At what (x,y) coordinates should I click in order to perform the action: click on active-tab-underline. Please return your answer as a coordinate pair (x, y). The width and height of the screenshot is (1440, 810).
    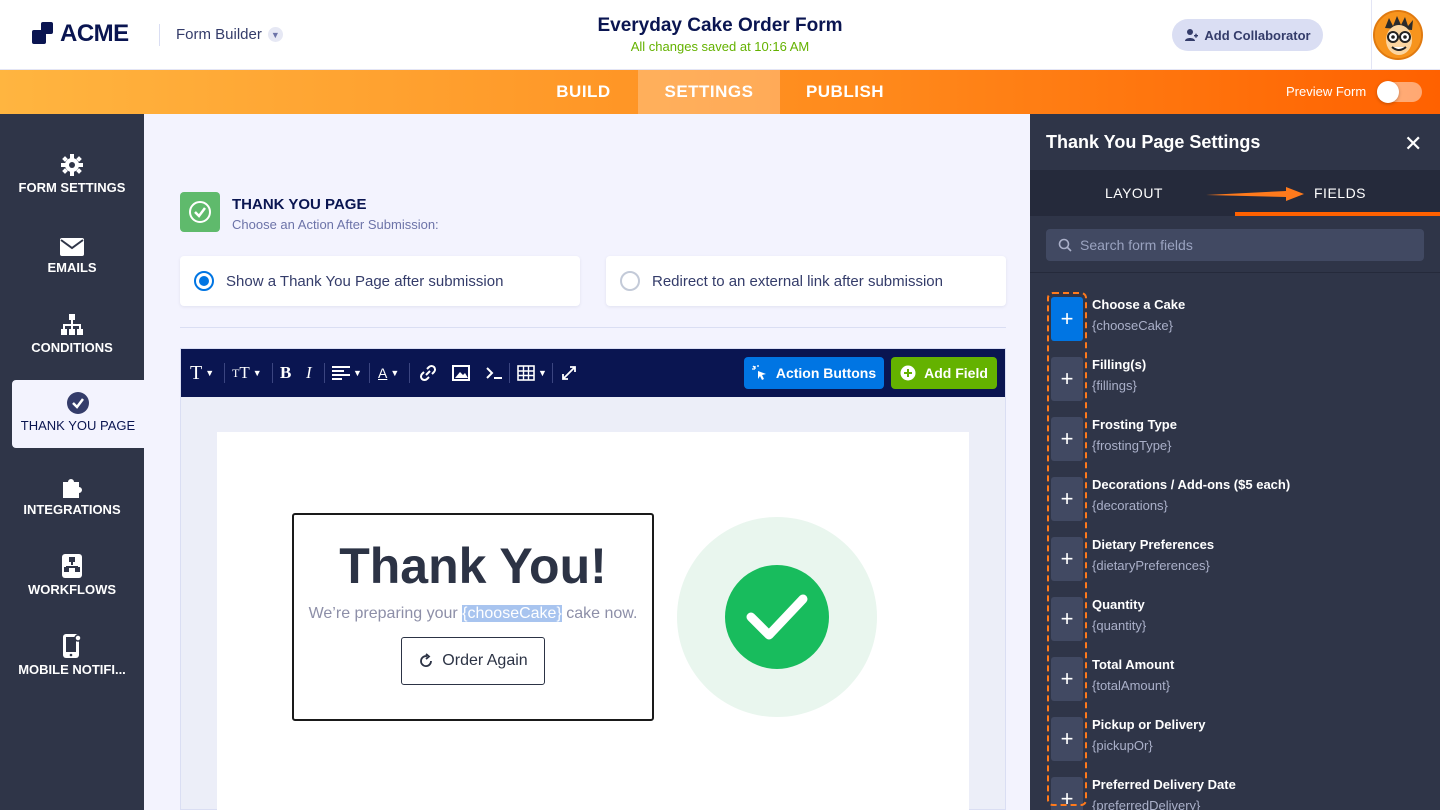
    Looking at the image, I should click on (1337, 214).